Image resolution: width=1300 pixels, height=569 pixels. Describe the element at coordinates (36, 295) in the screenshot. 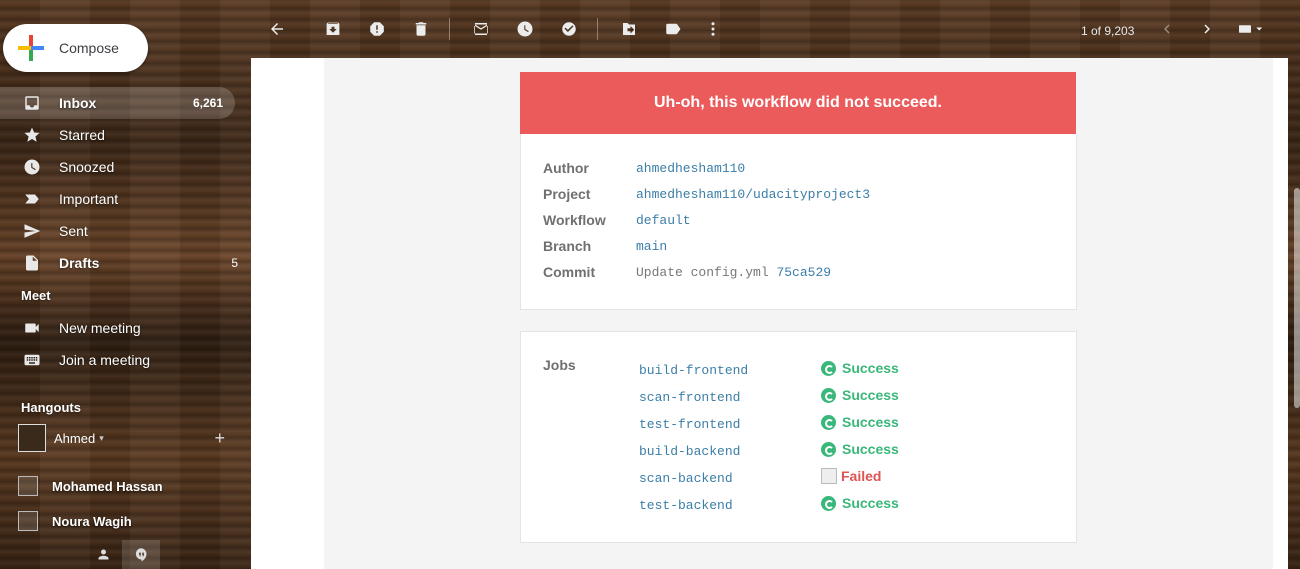

I see `meet-heading: Meet` at that location.